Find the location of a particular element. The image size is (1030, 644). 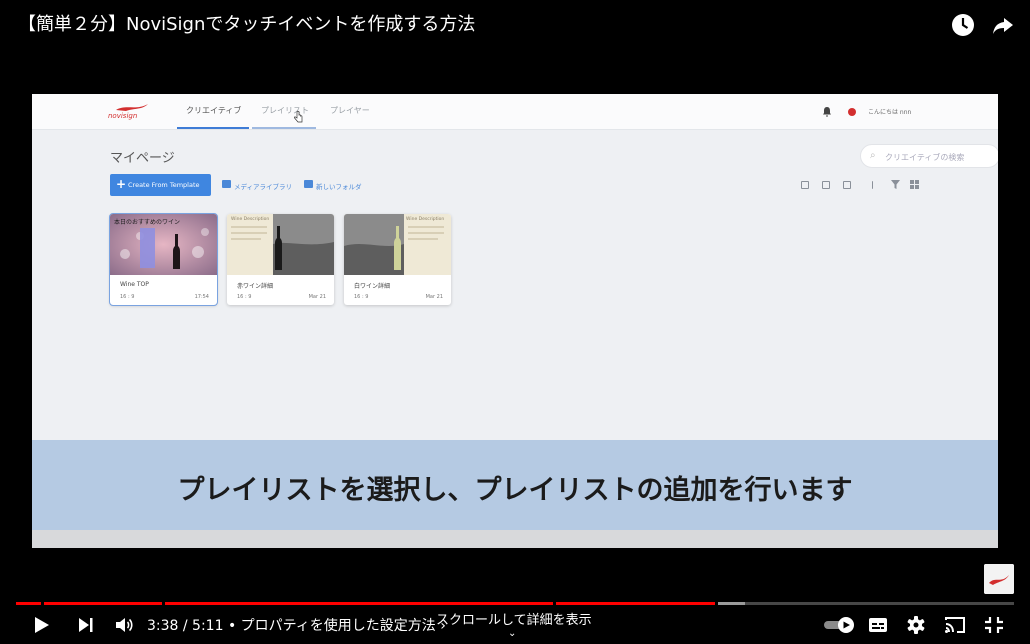

media-library-label: メディアライブラリ is located at coordinates (263, 187).